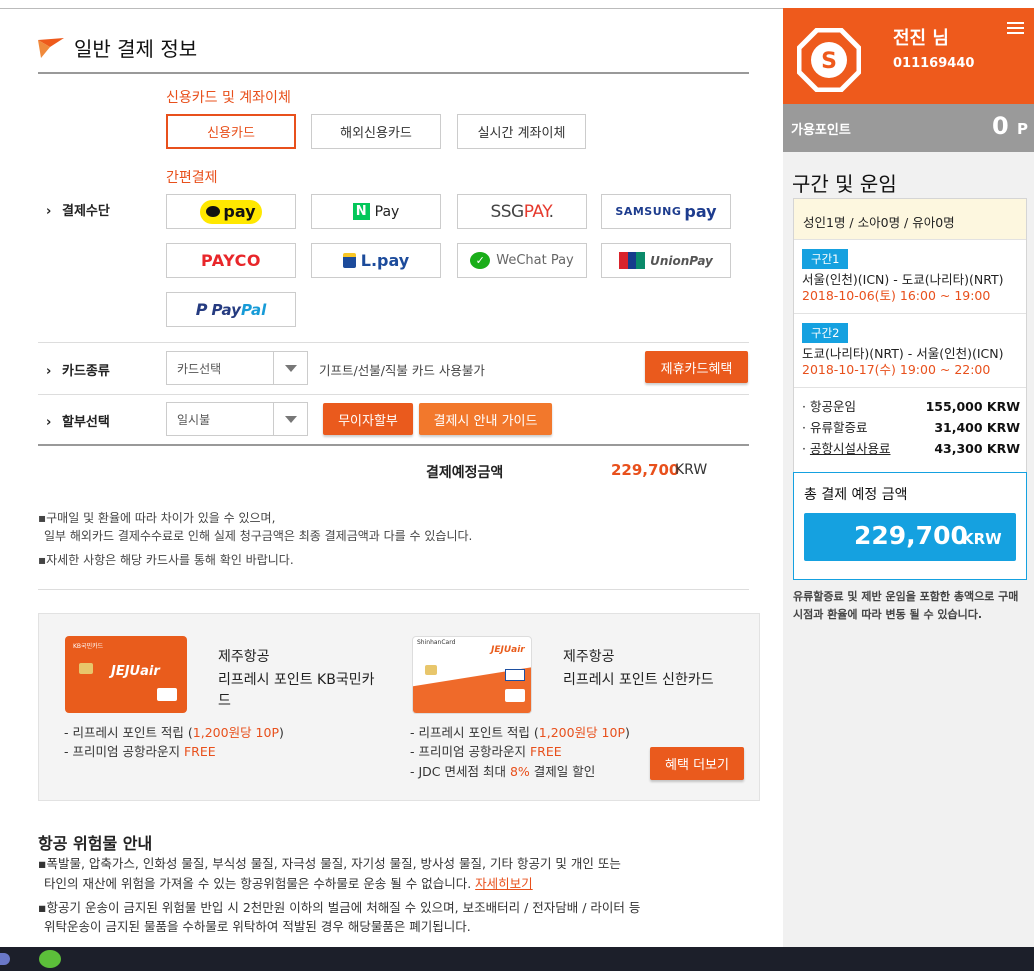 The width and height of the screenshot is (1034, 971). I want to click on flag-icon, so click(51, 47).